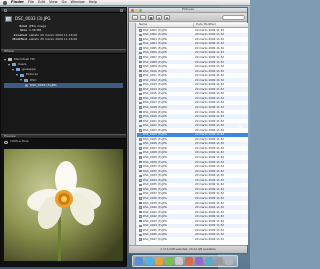 The height and width of the screenshot is (269, 320). Describe the element at coordinates (165, 171) in the screenshot. I see `file-name-cell: DSC_0032 (3).JPG` at that location.